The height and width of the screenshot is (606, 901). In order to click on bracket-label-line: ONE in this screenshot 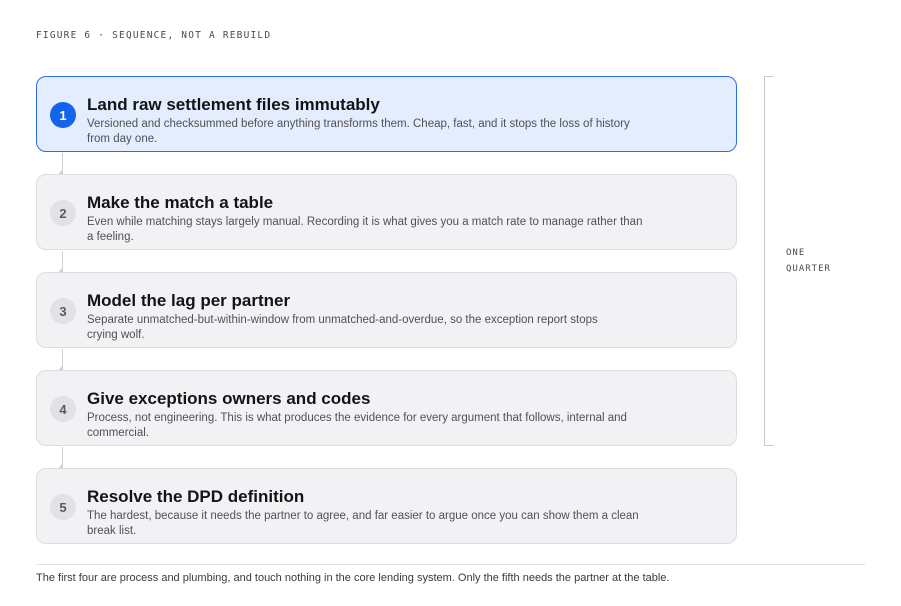, I will do `click(796, 253)`.